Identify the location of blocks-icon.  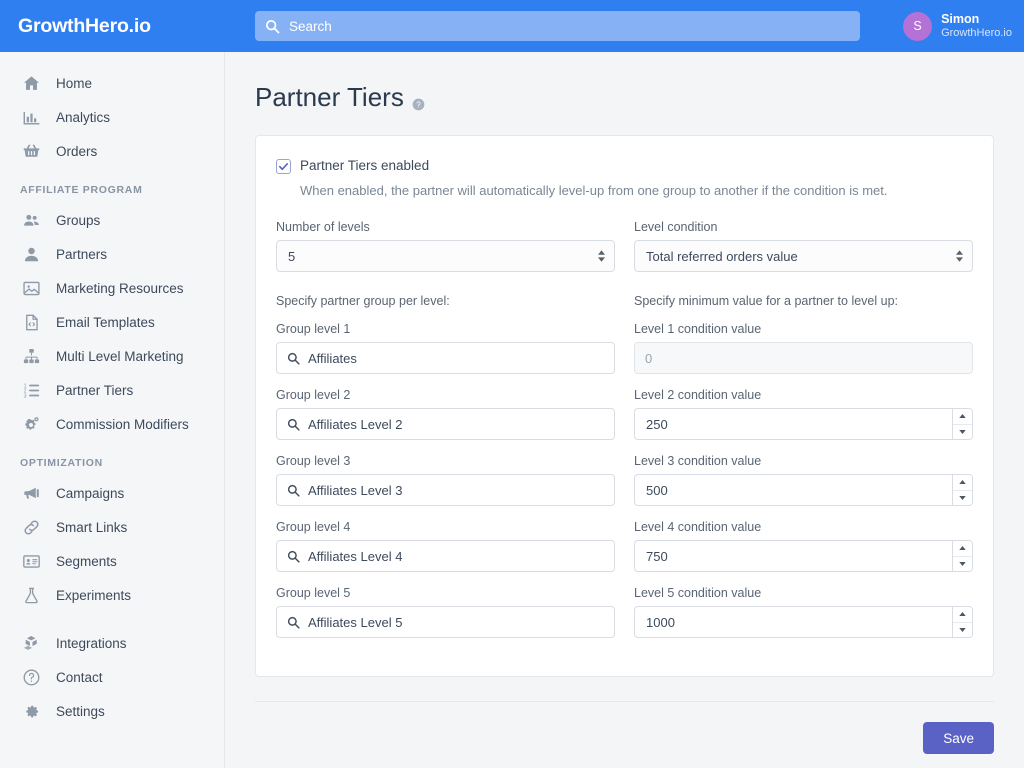
(31, 643).